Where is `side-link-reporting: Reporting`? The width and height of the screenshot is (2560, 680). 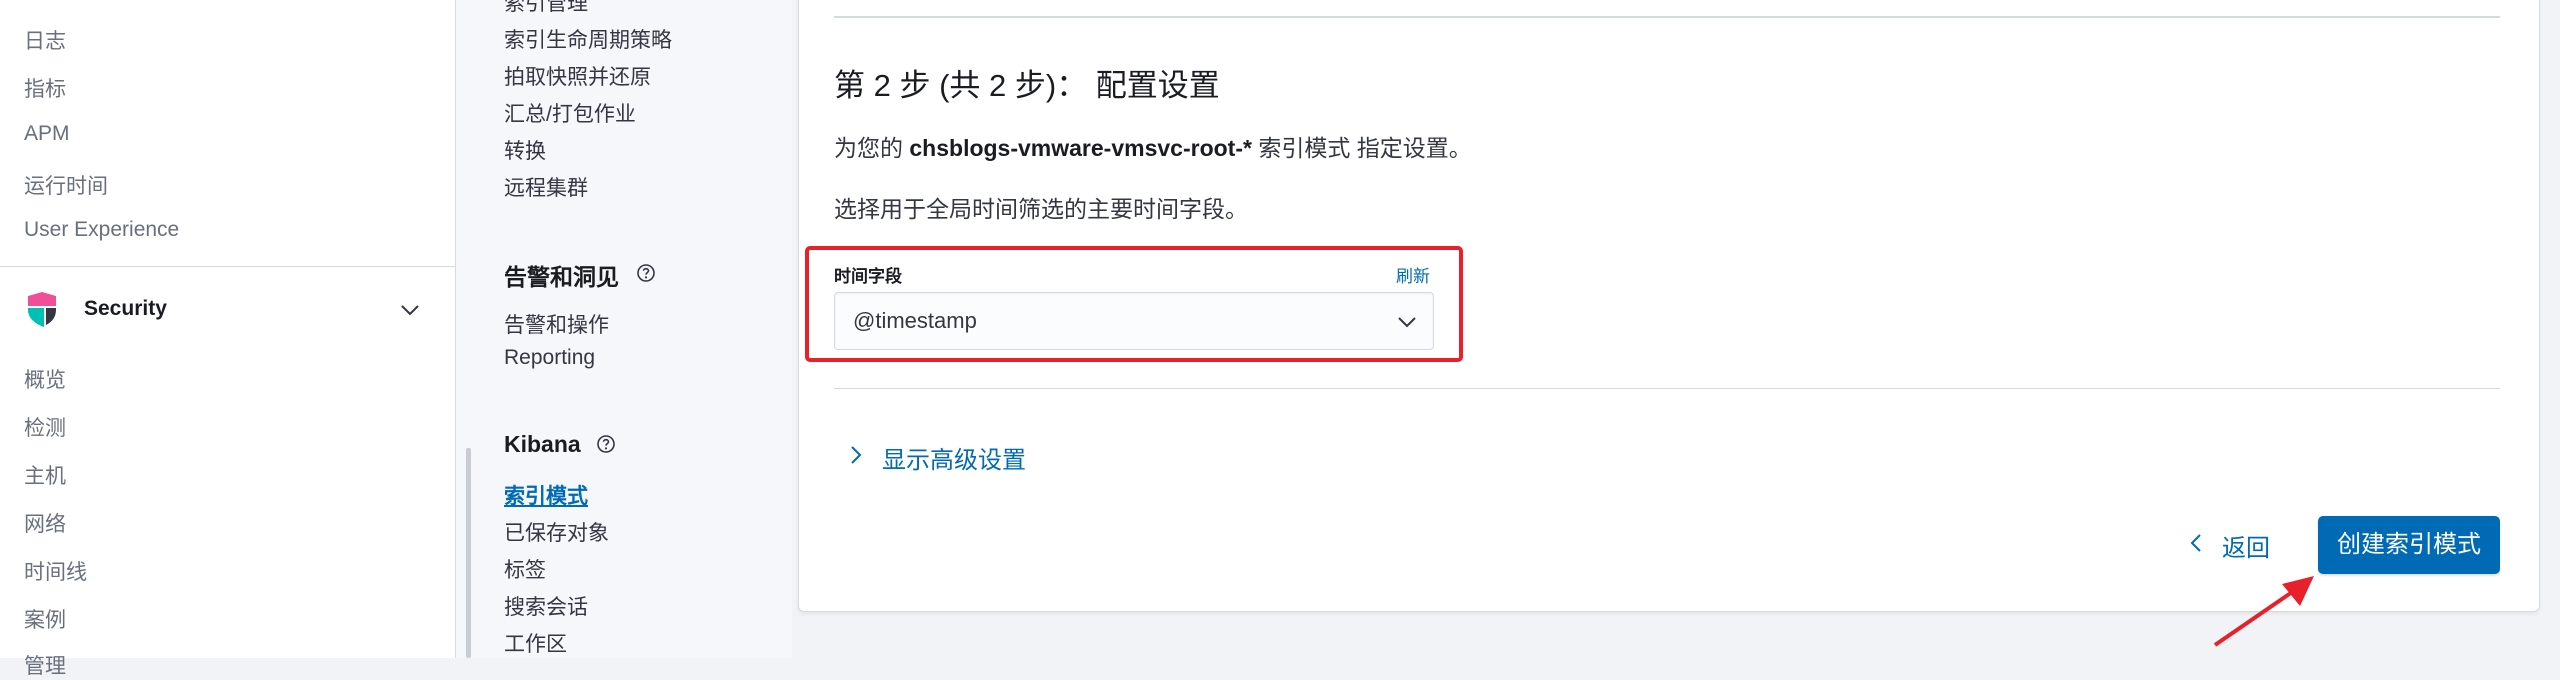 side-link-reporting: Reporting is located at coordinates (549, 358).